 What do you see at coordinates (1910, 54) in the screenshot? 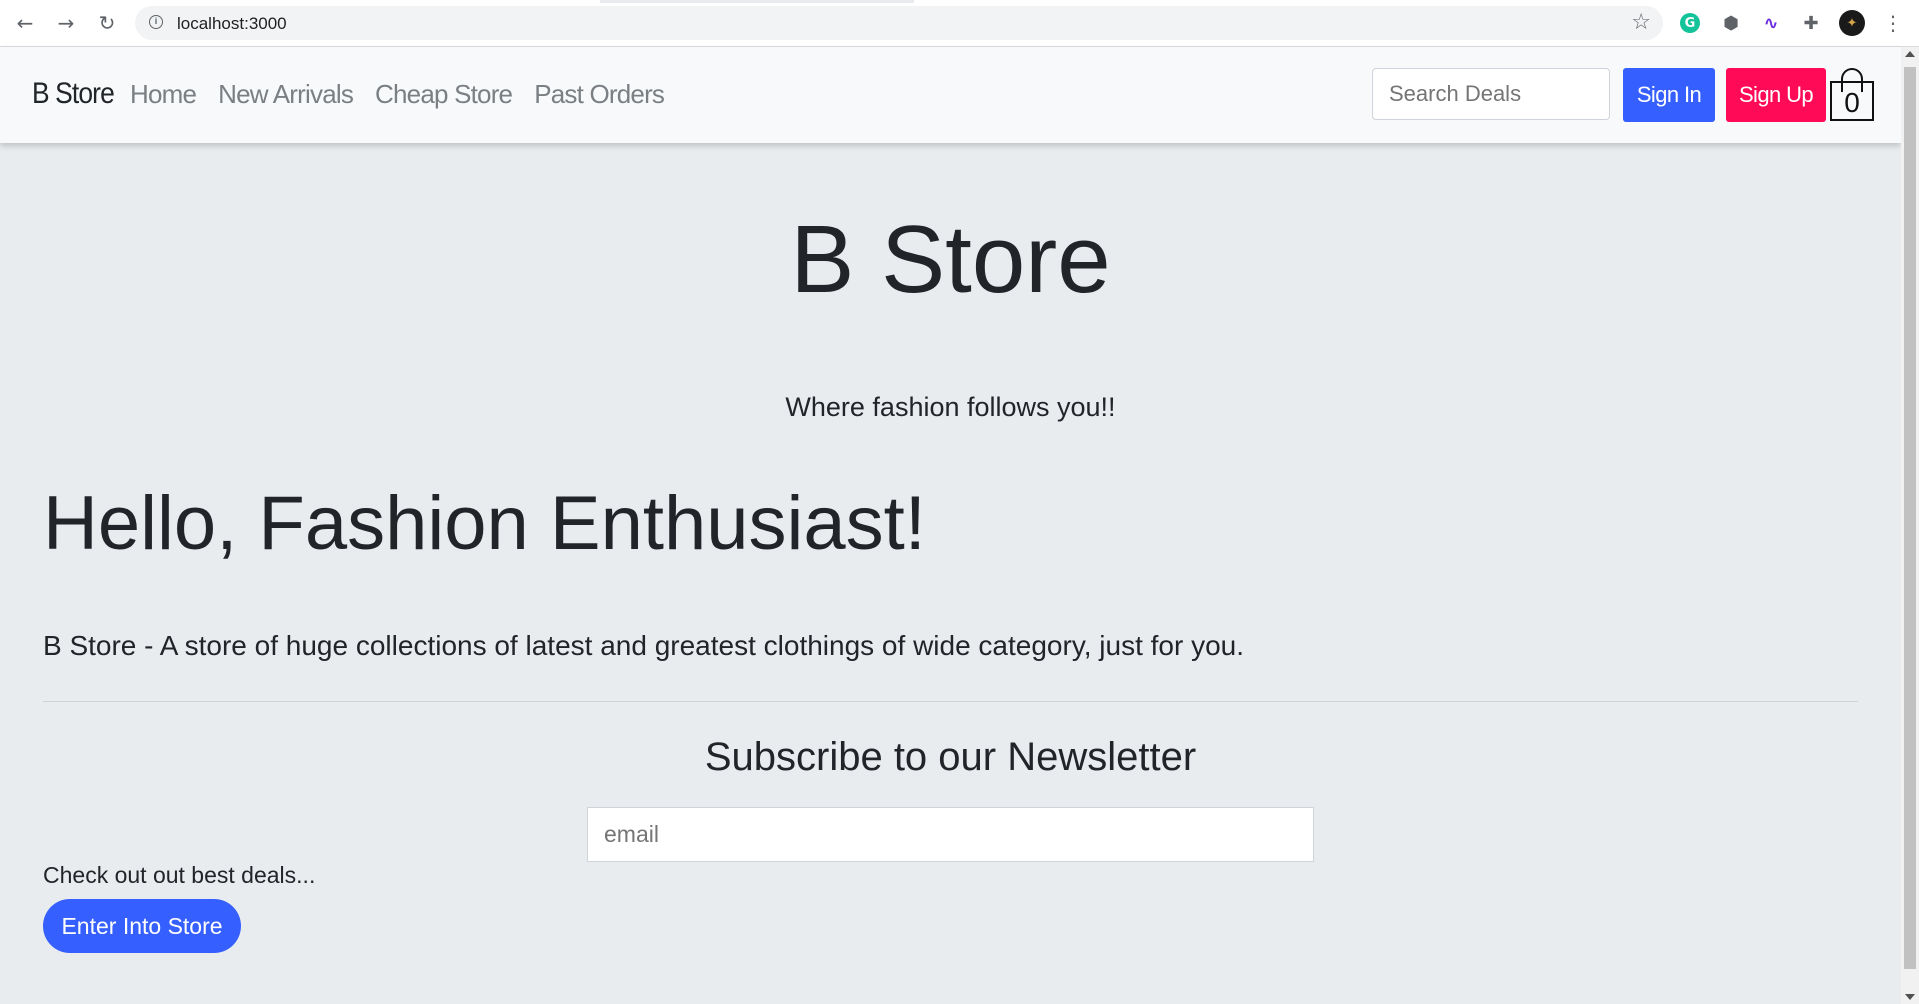
I see `scroll-up-arrow-icon` at bounding box center [1910, 54].